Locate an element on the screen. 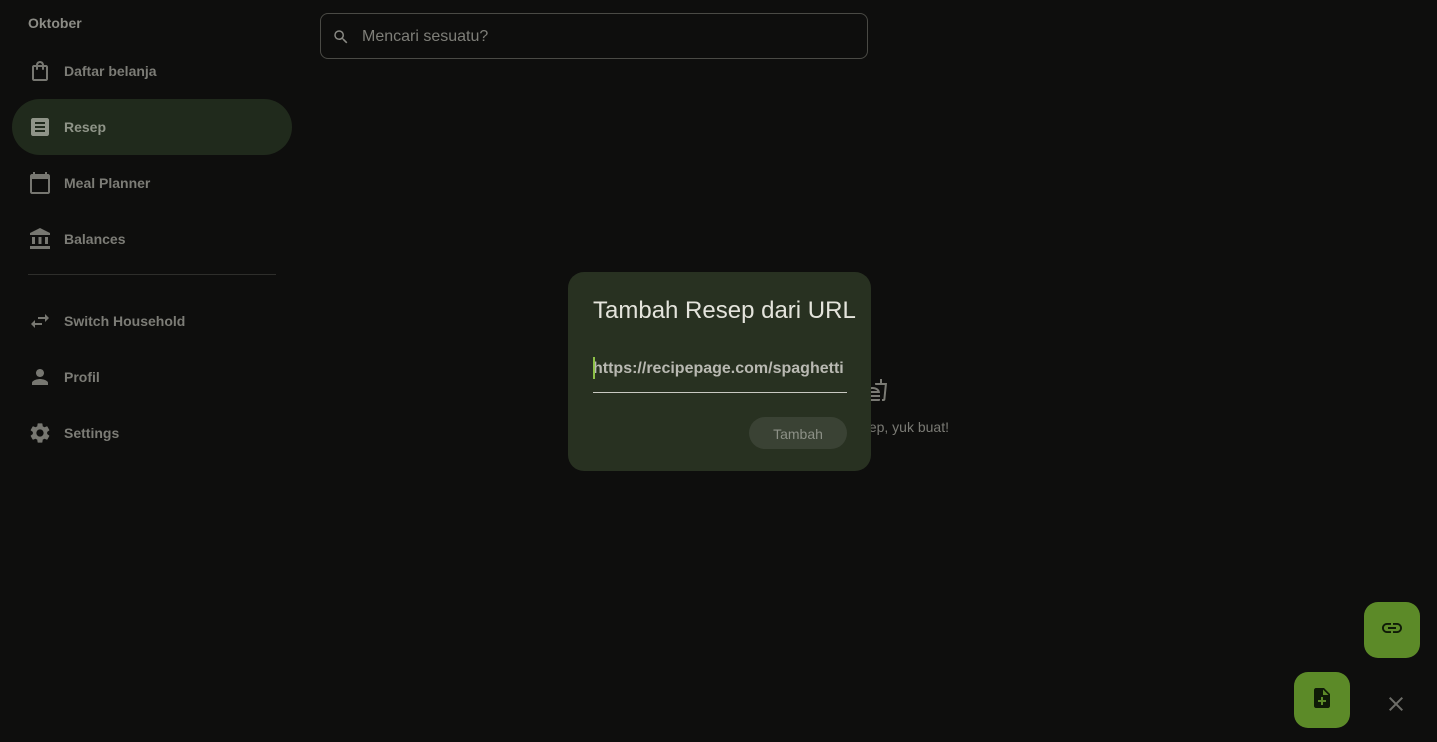 This screenshot has width=1437, height=742. swap-icon is located at coordinates (40, 321).